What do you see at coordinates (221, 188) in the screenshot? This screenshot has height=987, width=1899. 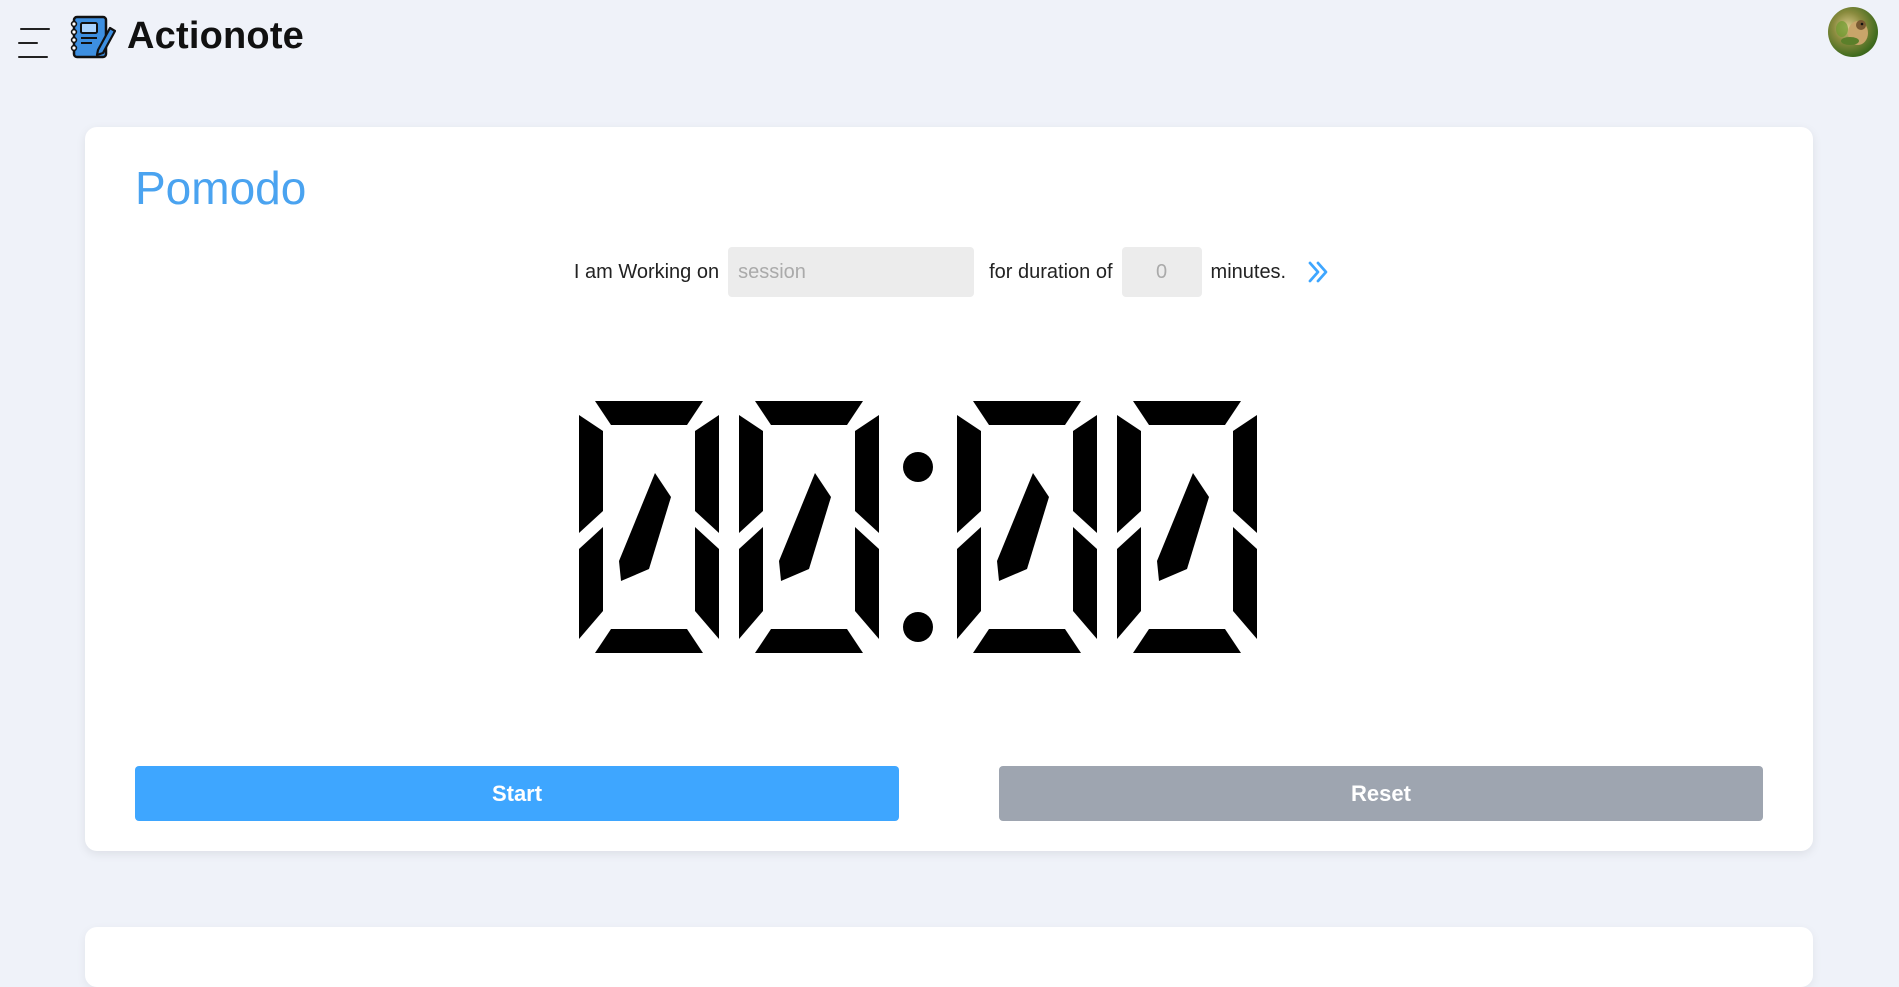 I see `page-title: Pomodo` at bounding box center [221, 188].